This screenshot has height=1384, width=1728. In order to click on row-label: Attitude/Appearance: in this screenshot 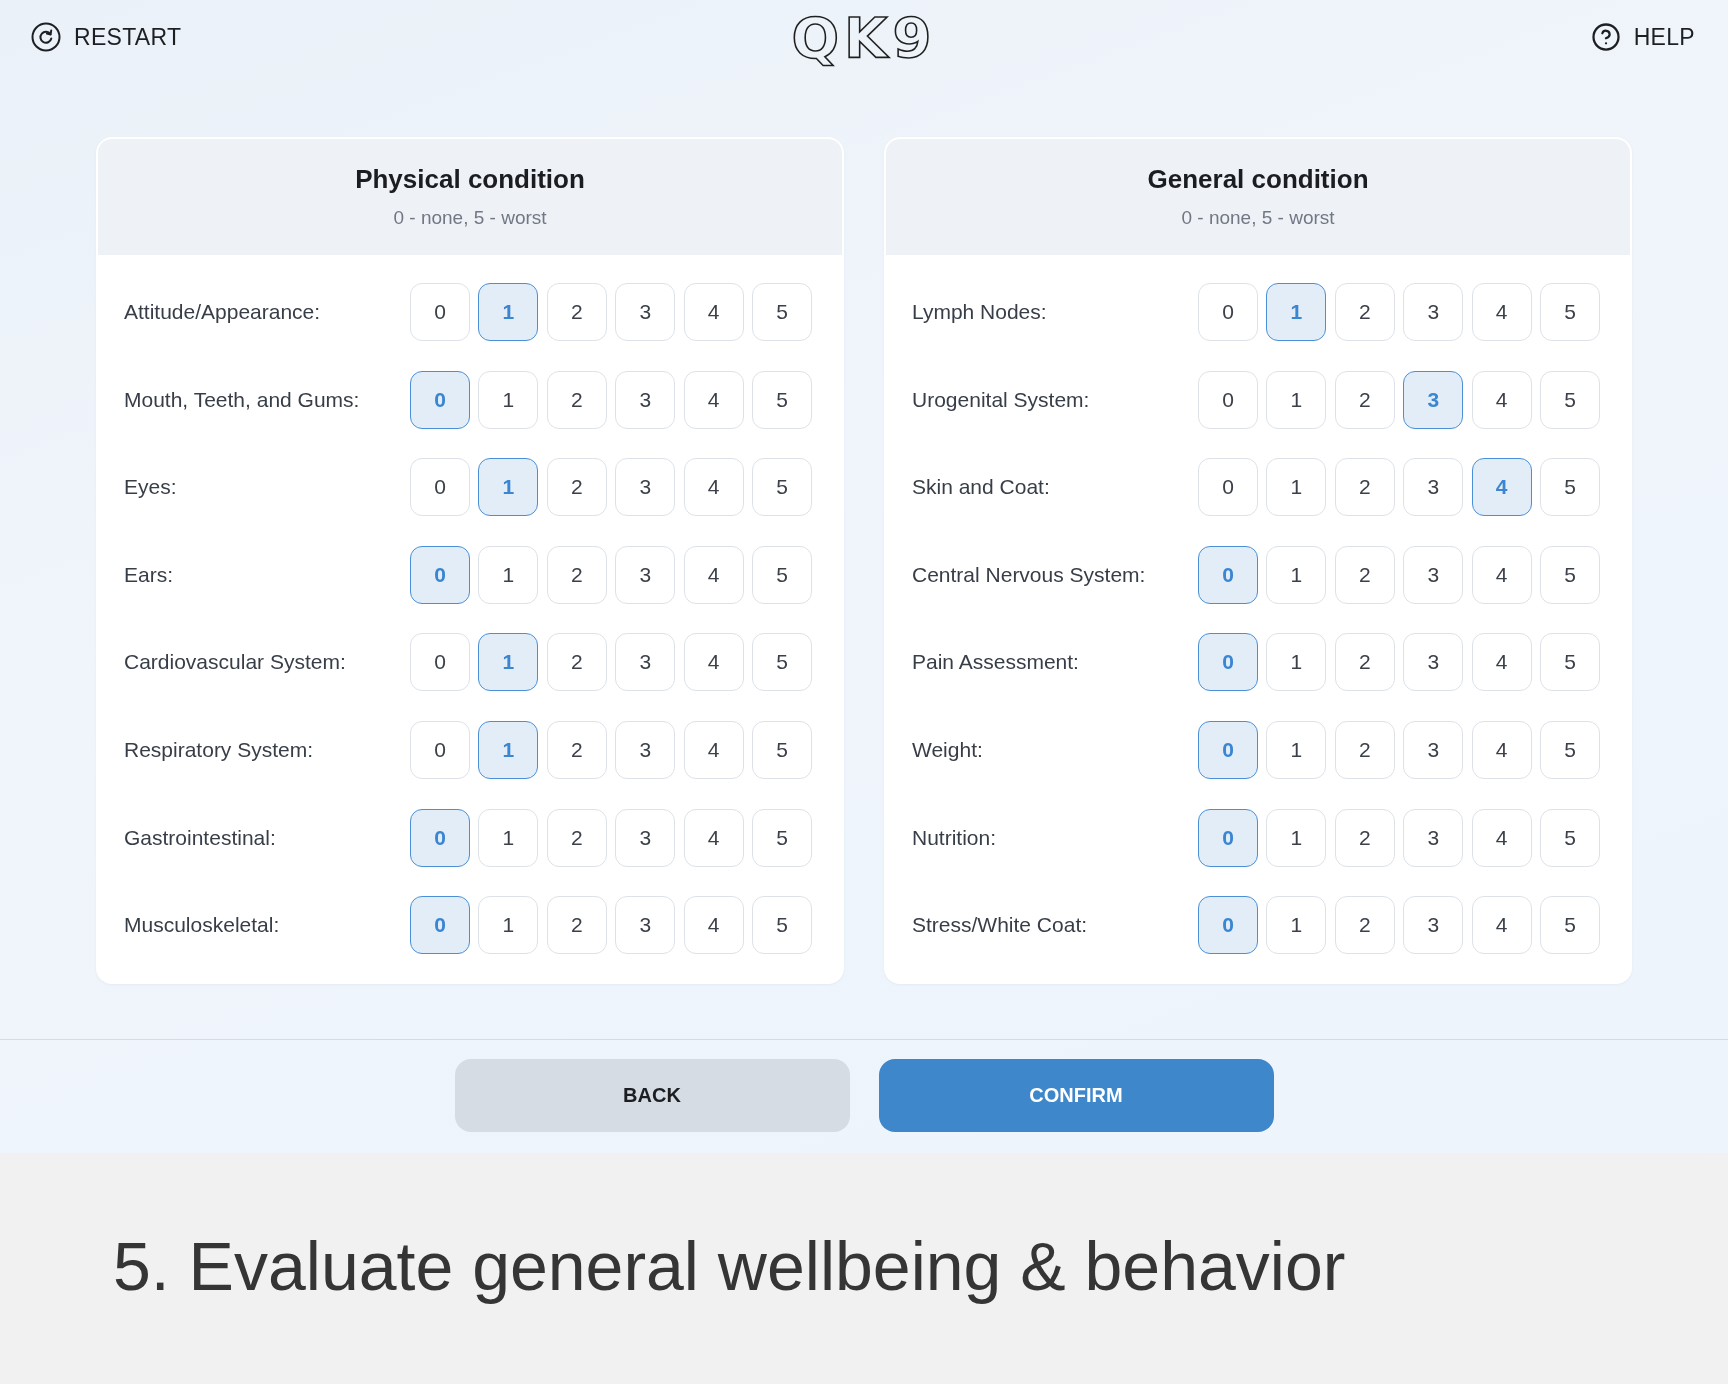, I will do `click(223, 312)`.